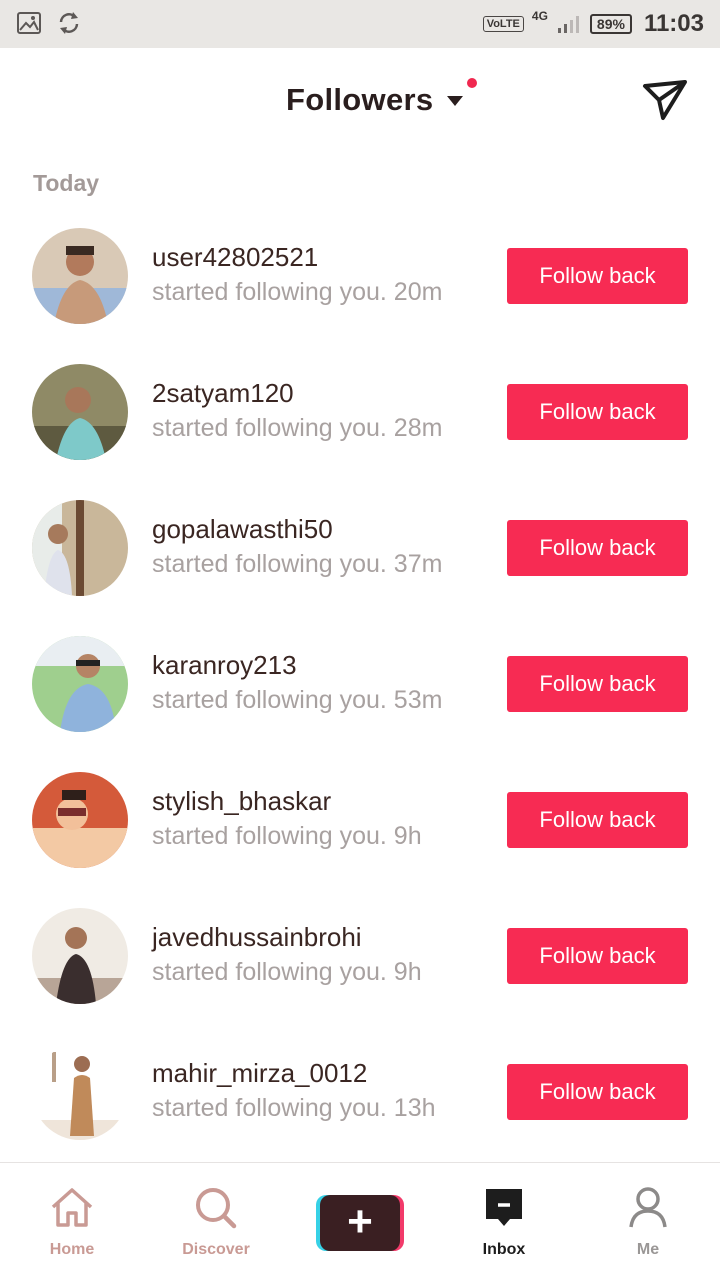 The image size is (720, 1280). I want to click on follower-activity: started following you. 13h, so click(294, 1108).